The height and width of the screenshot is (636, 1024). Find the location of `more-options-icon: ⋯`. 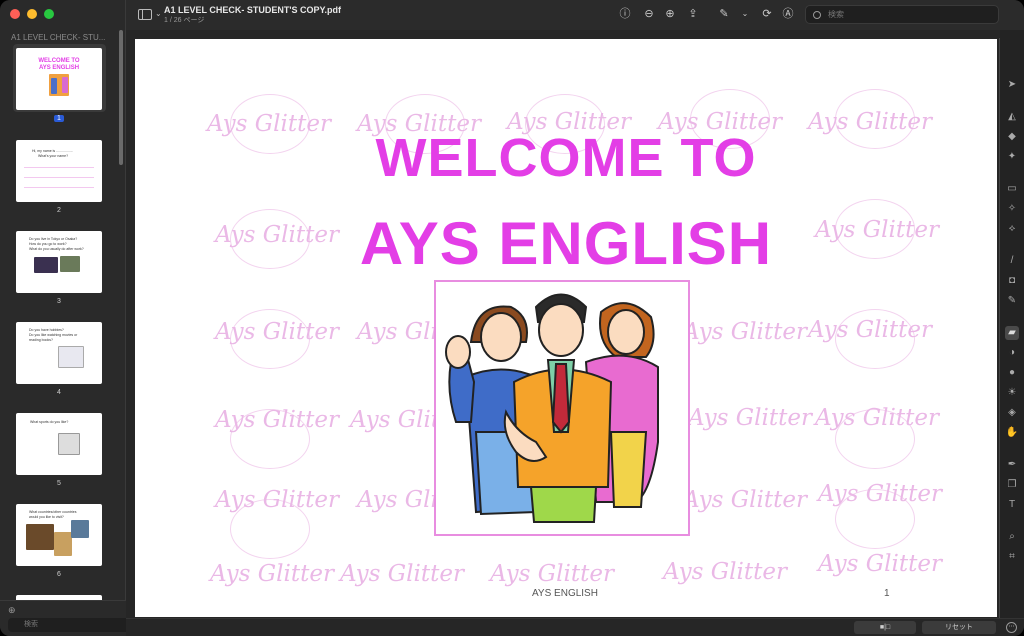

more-options-icon: ⋯ is located at coordinates (1011, 627).